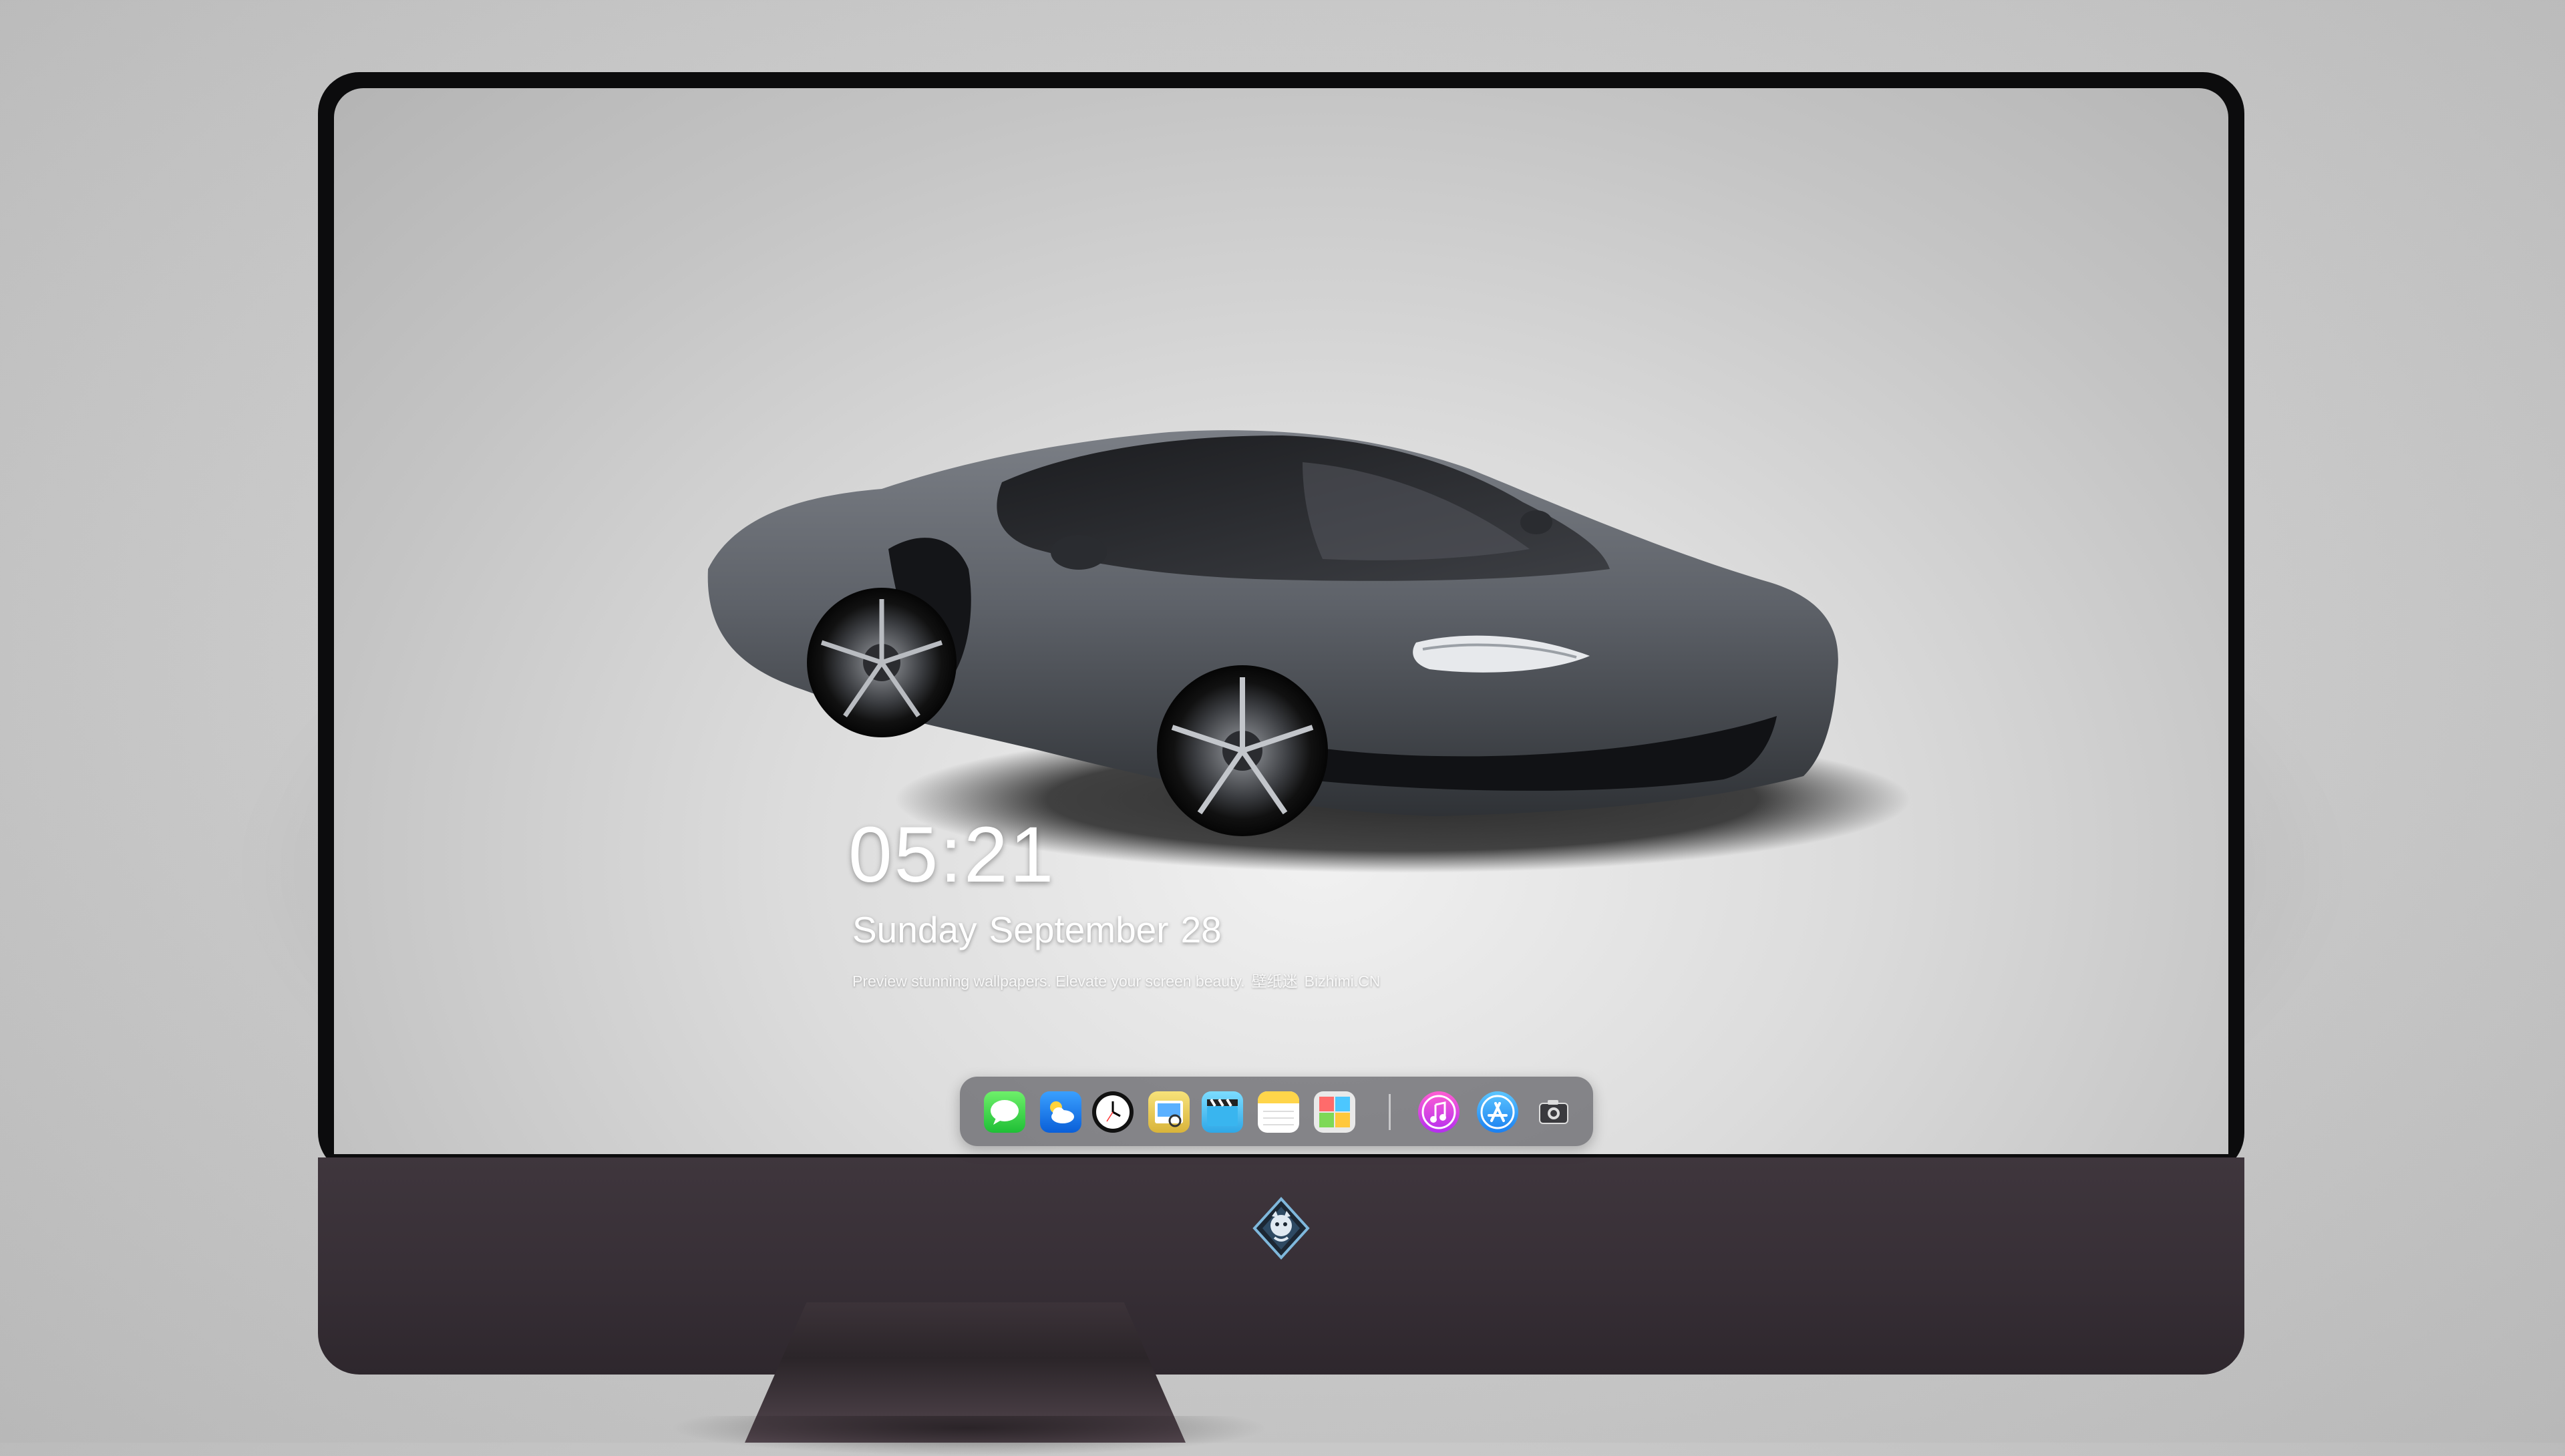 This screenshot has height=1456, width=2565. What do you see at coordinates (1113, 1112) in the screenshot?
I see `clock-icon` at bounding box center [1113, 1112].